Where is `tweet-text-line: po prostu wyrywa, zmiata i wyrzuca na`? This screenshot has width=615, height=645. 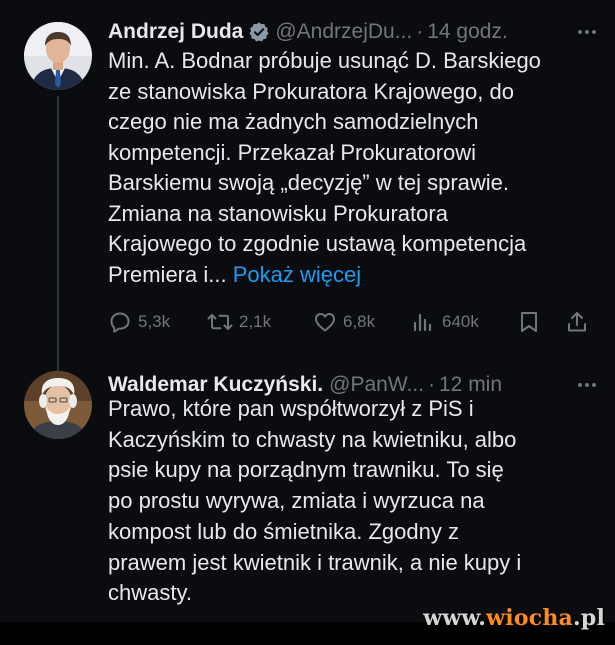 tweet-text-line: po prostu wyrywa, zmiata i wyrzuca na is located at coordinates (296, 501).